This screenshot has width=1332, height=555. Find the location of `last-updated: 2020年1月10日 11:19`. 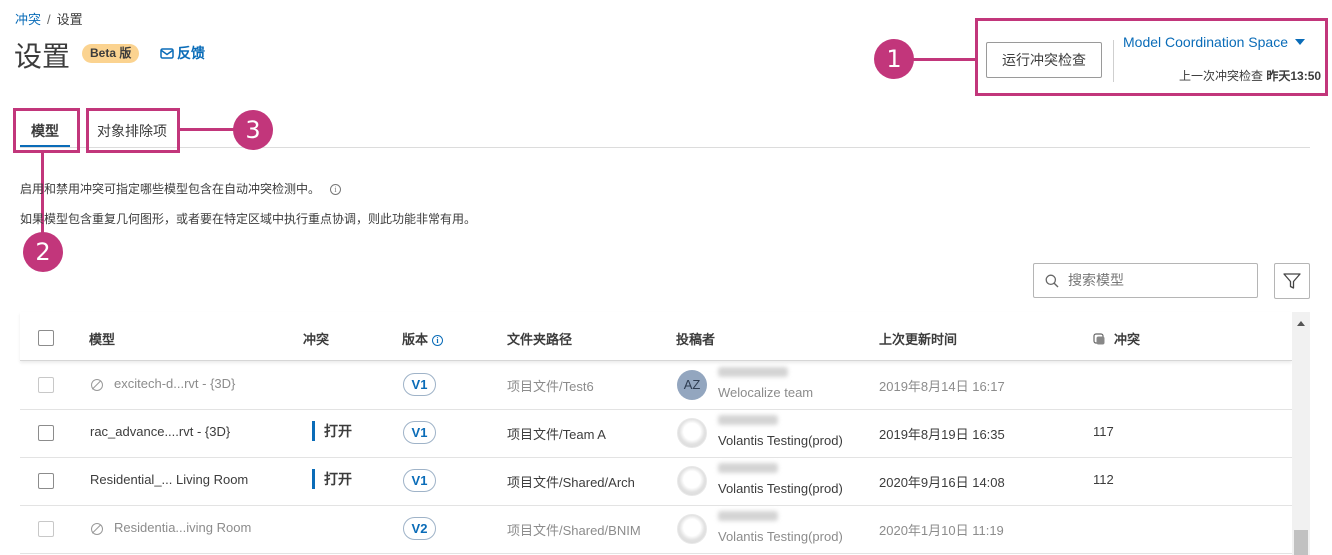

last-updated: 2020年1月10日 11:19 is located at coordinates (941, 530).